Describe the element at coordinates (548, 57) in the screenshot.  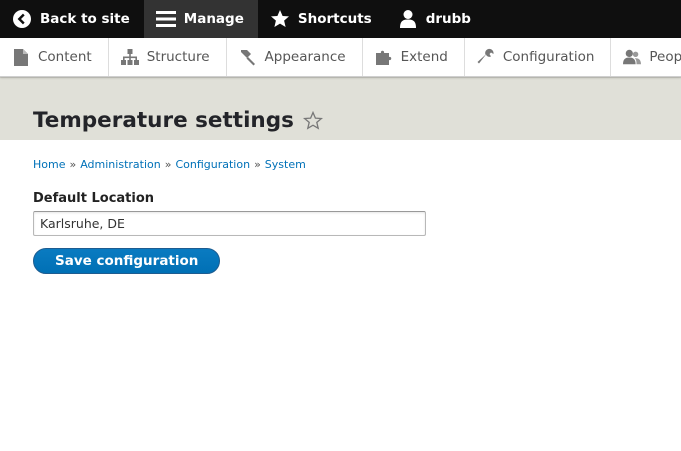
I see `tray-item-label: Configuration` at that location.